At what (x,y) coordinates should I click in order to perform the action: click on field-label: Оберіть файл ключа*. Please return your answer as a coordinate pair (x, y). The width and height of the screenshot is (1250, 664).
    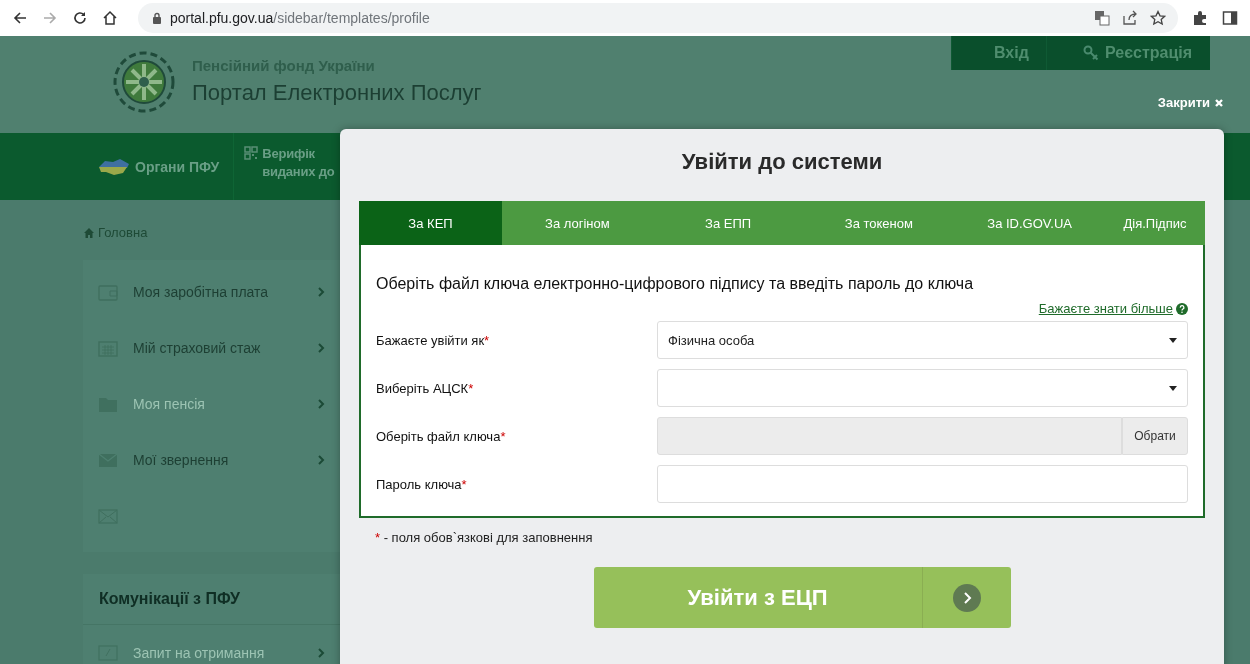
    Looking at the image, I should click on (441, 436).